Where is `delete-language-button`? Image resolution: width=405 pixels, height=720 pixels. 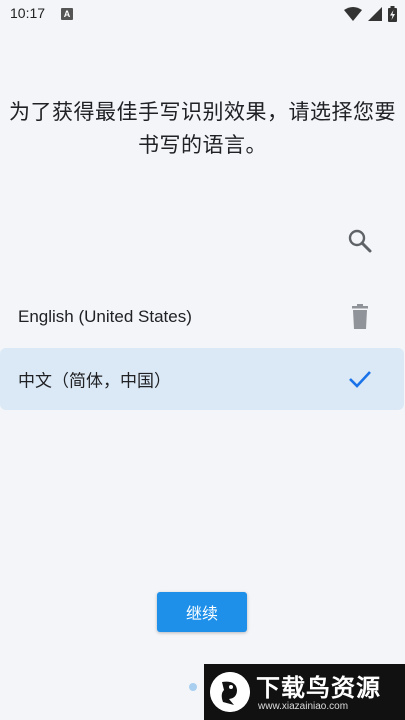
delete-language-button is located at coordinates (360, 317).